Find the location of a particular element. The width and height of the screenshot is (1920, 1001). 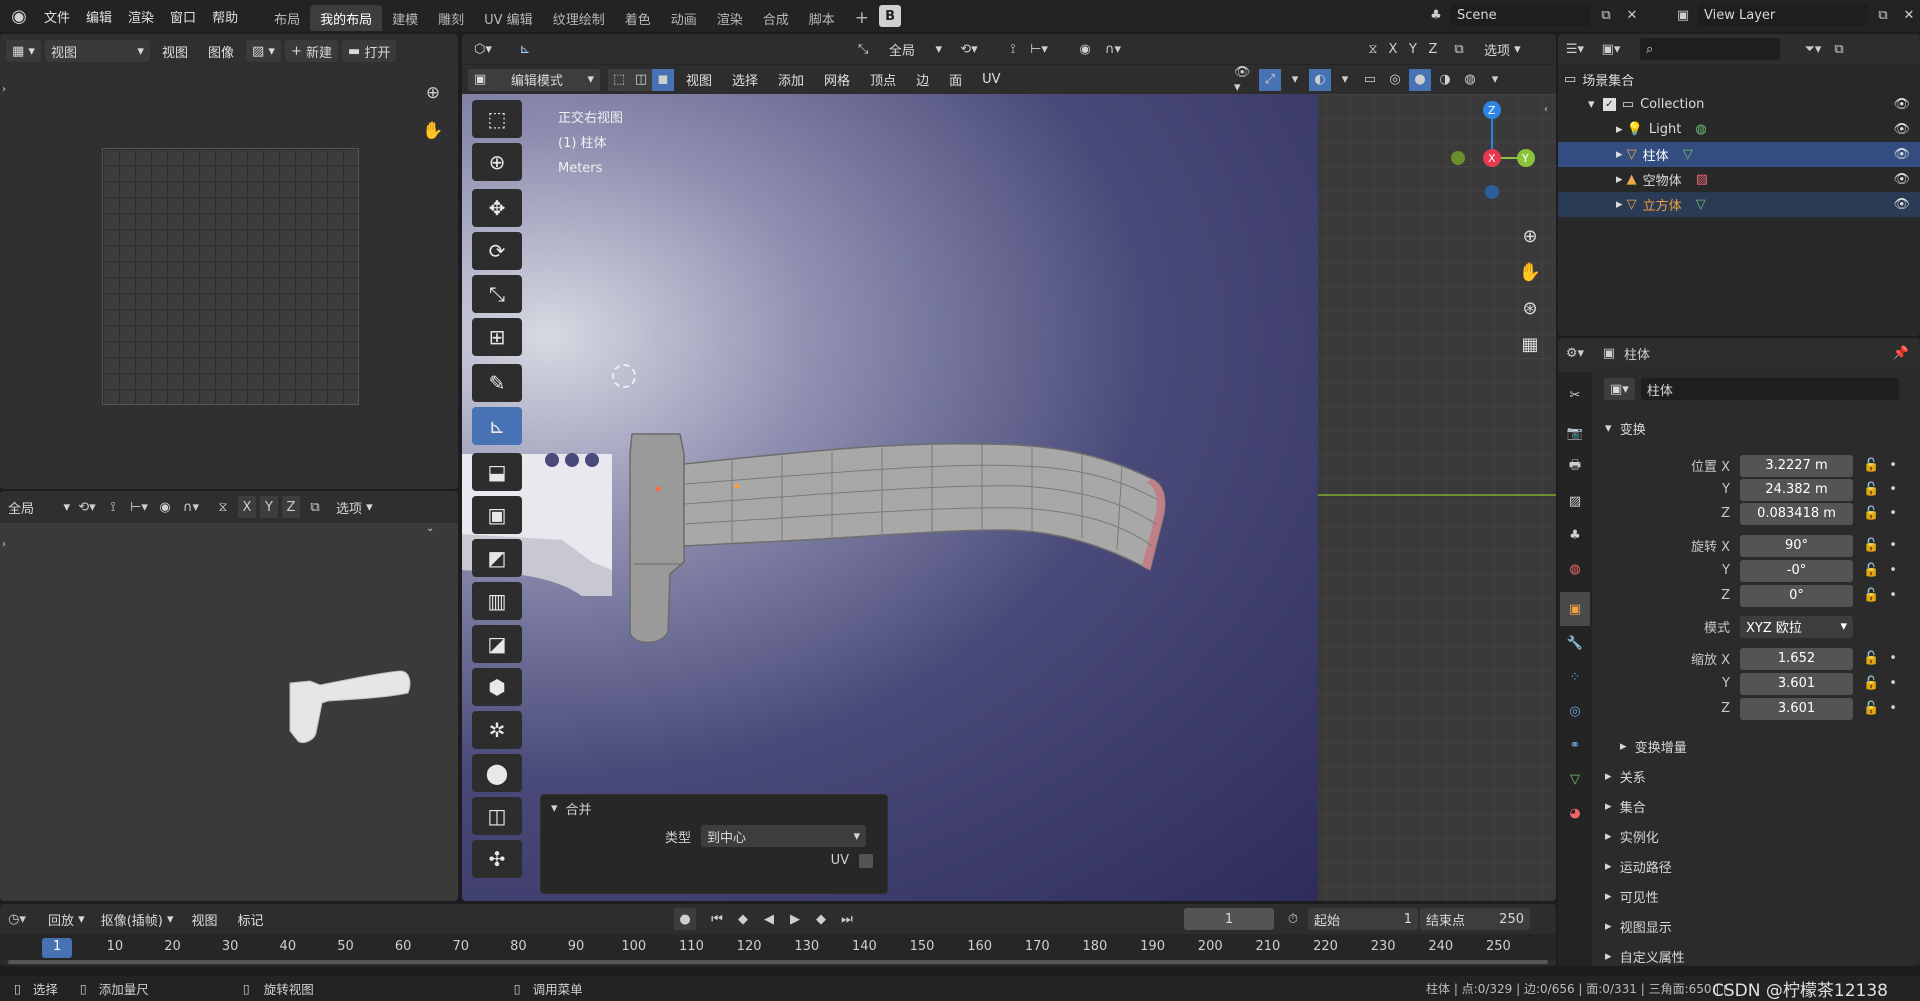

annotate-tool-icon: ✎ is located at coordinates (497, 383).